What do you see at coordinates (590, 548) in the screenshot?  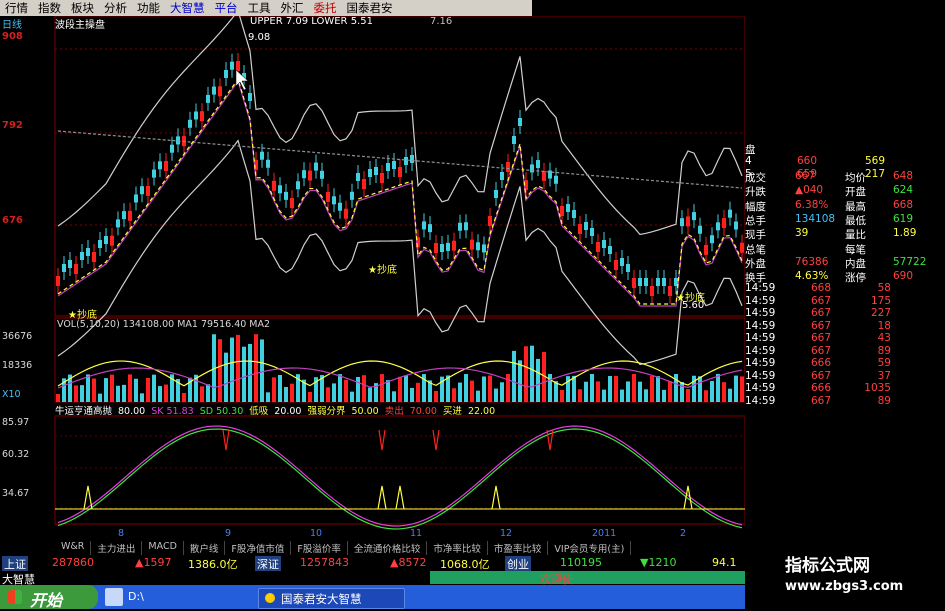 I see `indicator-tab-9: VIP会员专用(主)` at bounding box center [590, 548].